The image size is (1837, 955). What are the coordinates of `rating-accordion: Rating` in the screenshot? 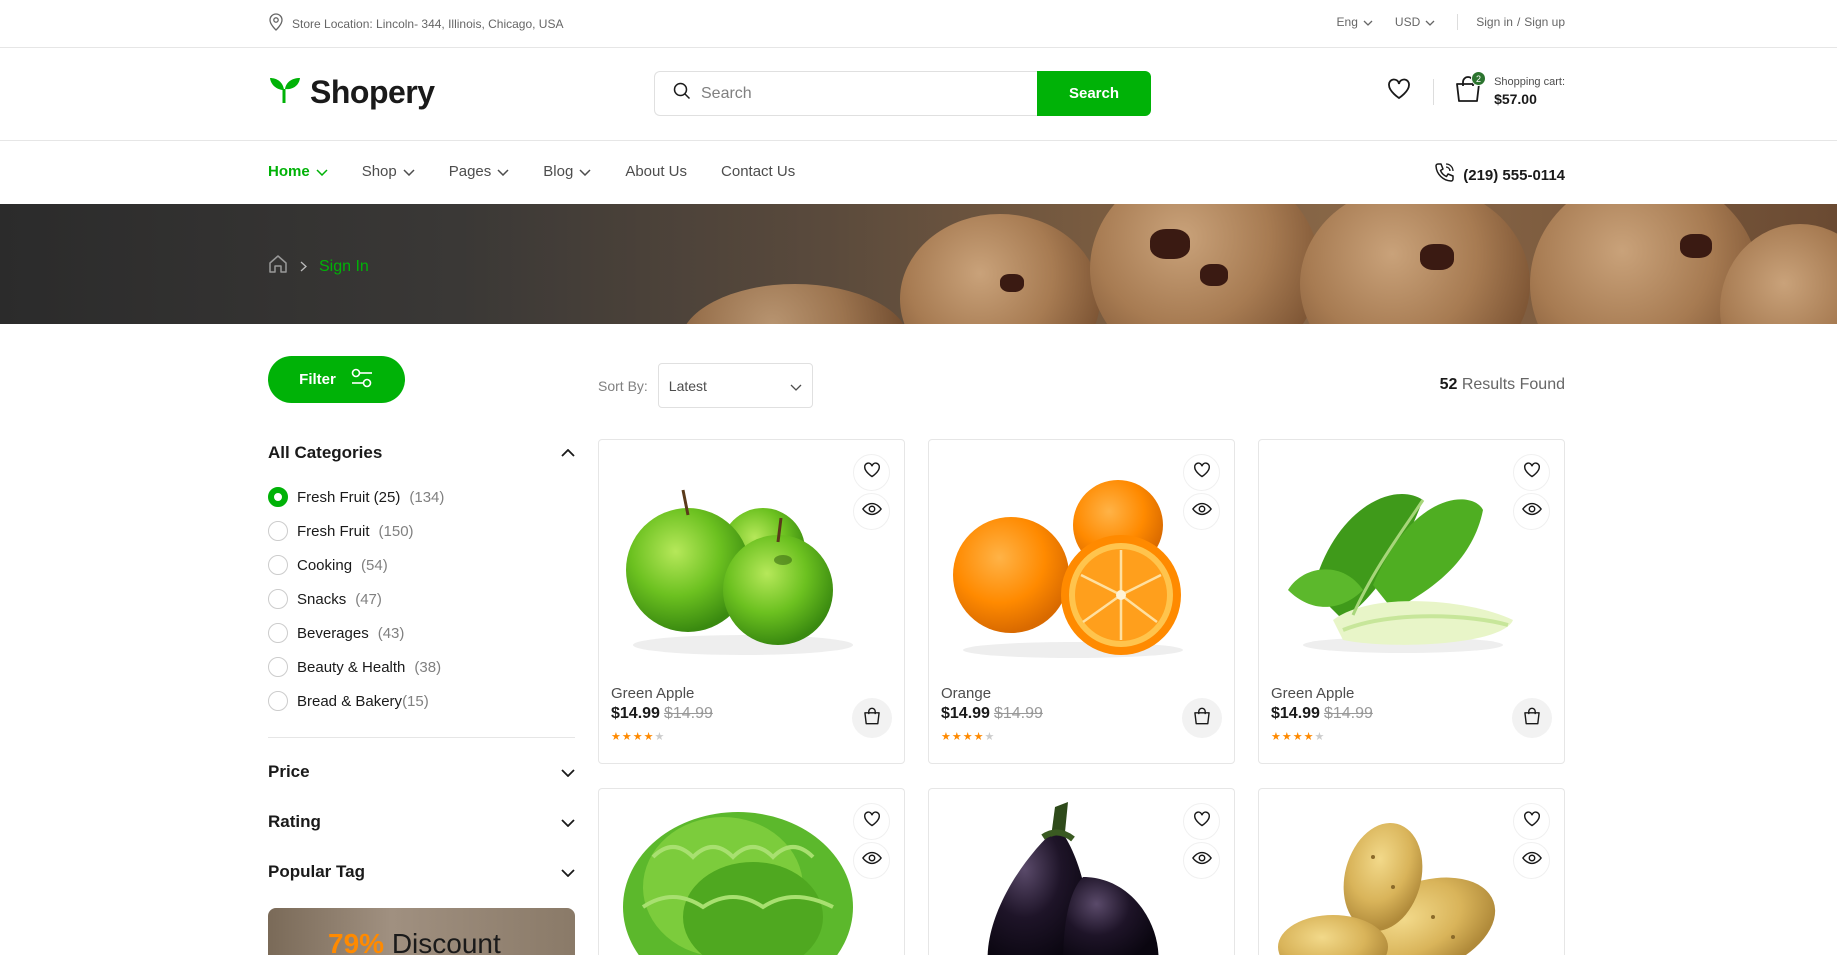 It's located at (421, 822).